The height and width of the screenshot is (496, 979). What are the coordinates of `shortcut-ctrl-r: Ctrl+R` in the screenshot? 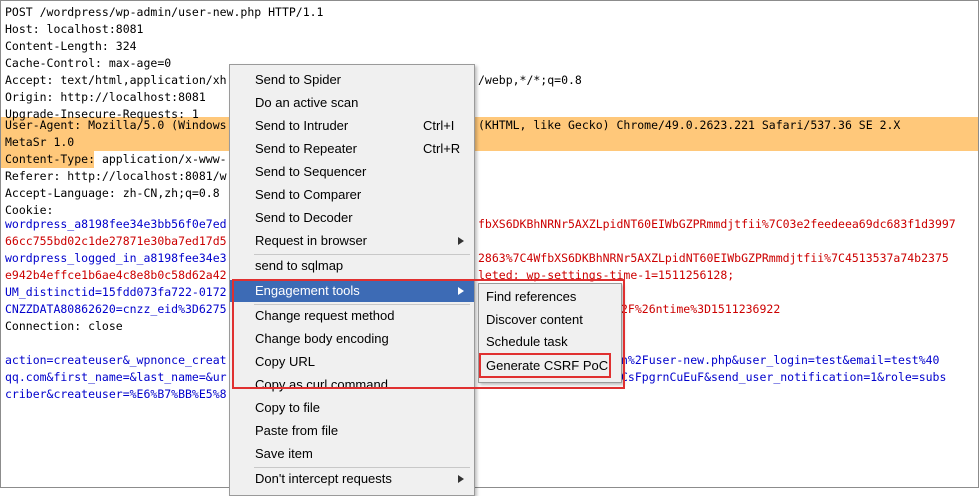 It's located at (442, 148).